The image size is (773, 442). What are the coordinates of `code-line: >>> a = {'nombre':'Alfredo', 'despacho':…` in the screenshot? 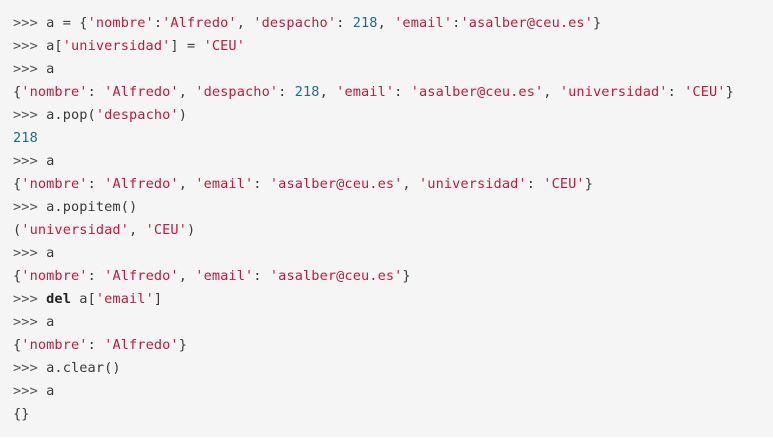 It's located at (393, 23).